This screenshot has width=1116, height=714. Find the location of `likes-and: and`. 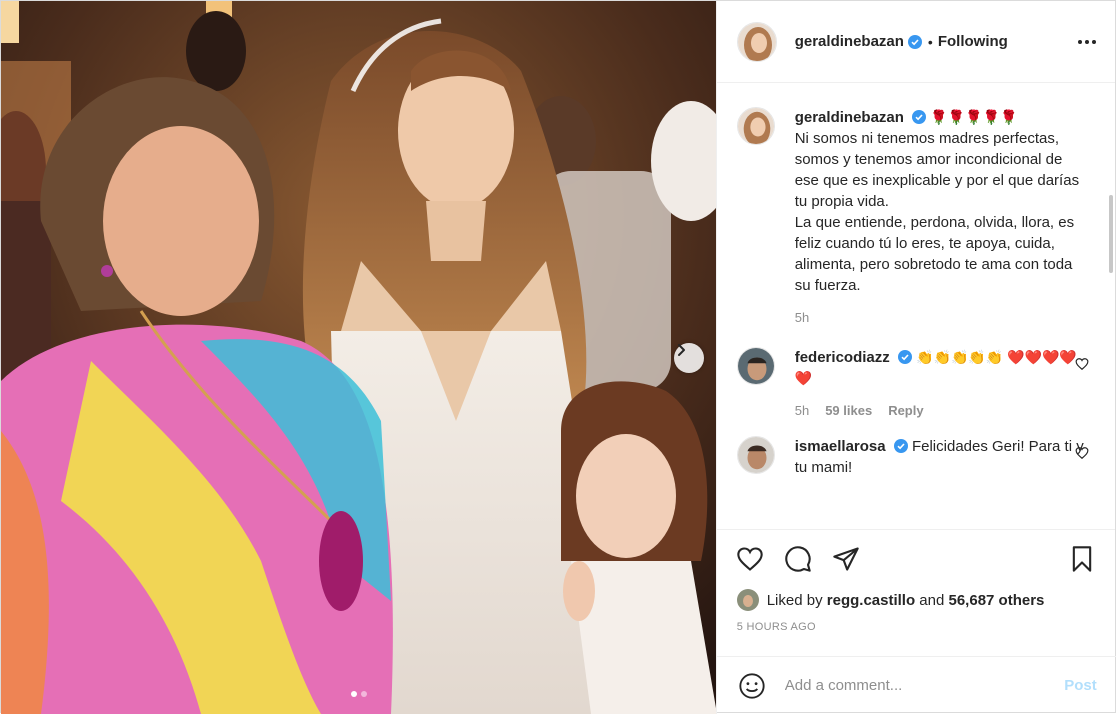

likes-and: and is located at coordinates (932, 600).